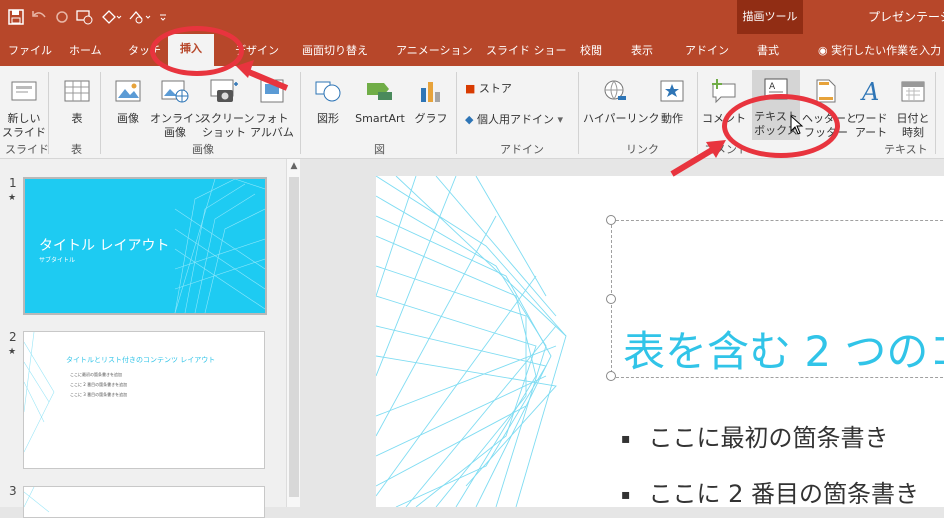  I want to click on slide-thumbnail-1: タイトル レイアウト サブタイトル, so click(145, 246).